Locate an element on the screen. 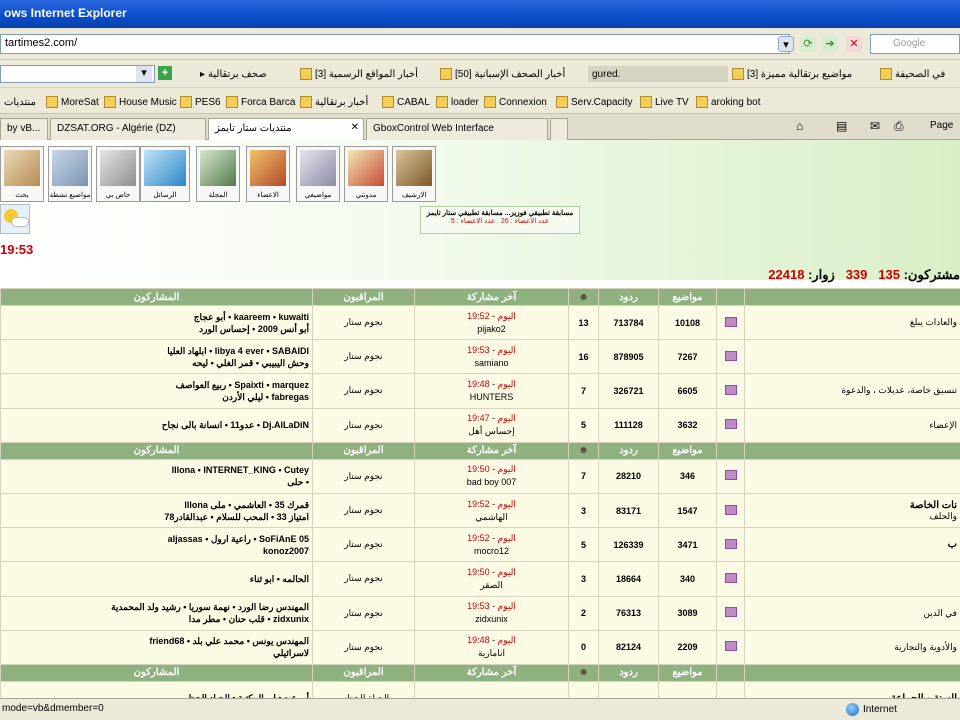 This screenshot has width=960, height=720. stop-icon: ✕ is located at coordinates (854, 44).